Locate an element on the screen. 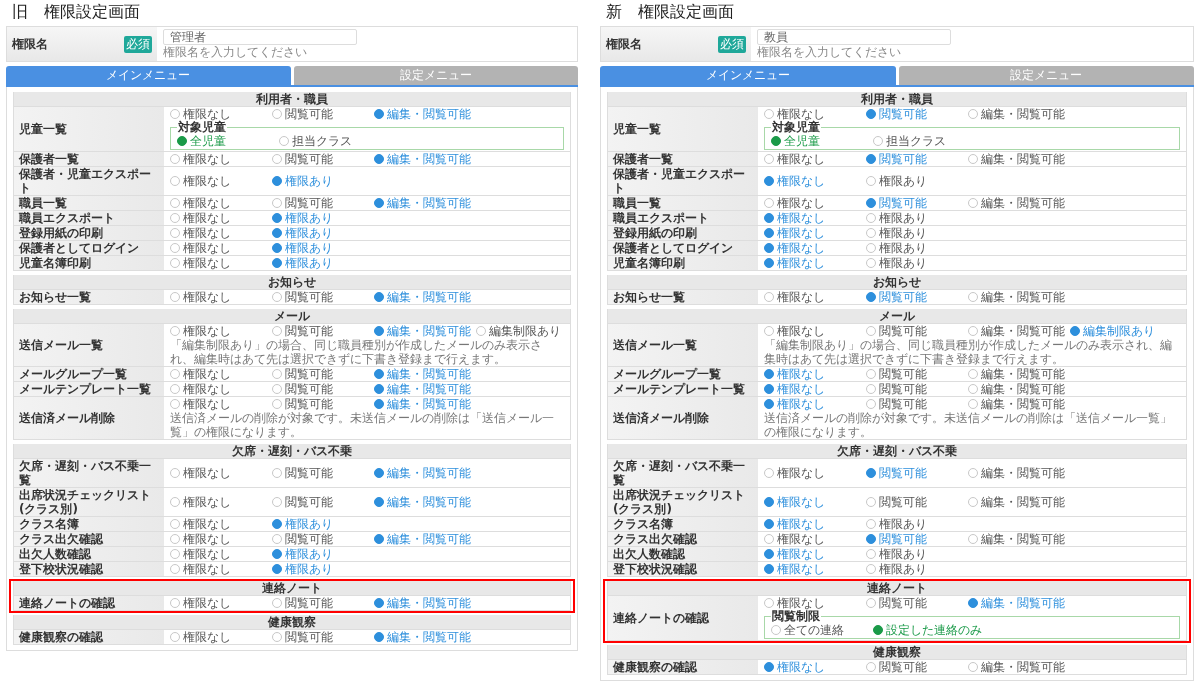 This screenshot has height=693, width=1200. radio-button: 全ての連絡 is located at coordinates (822, 630).